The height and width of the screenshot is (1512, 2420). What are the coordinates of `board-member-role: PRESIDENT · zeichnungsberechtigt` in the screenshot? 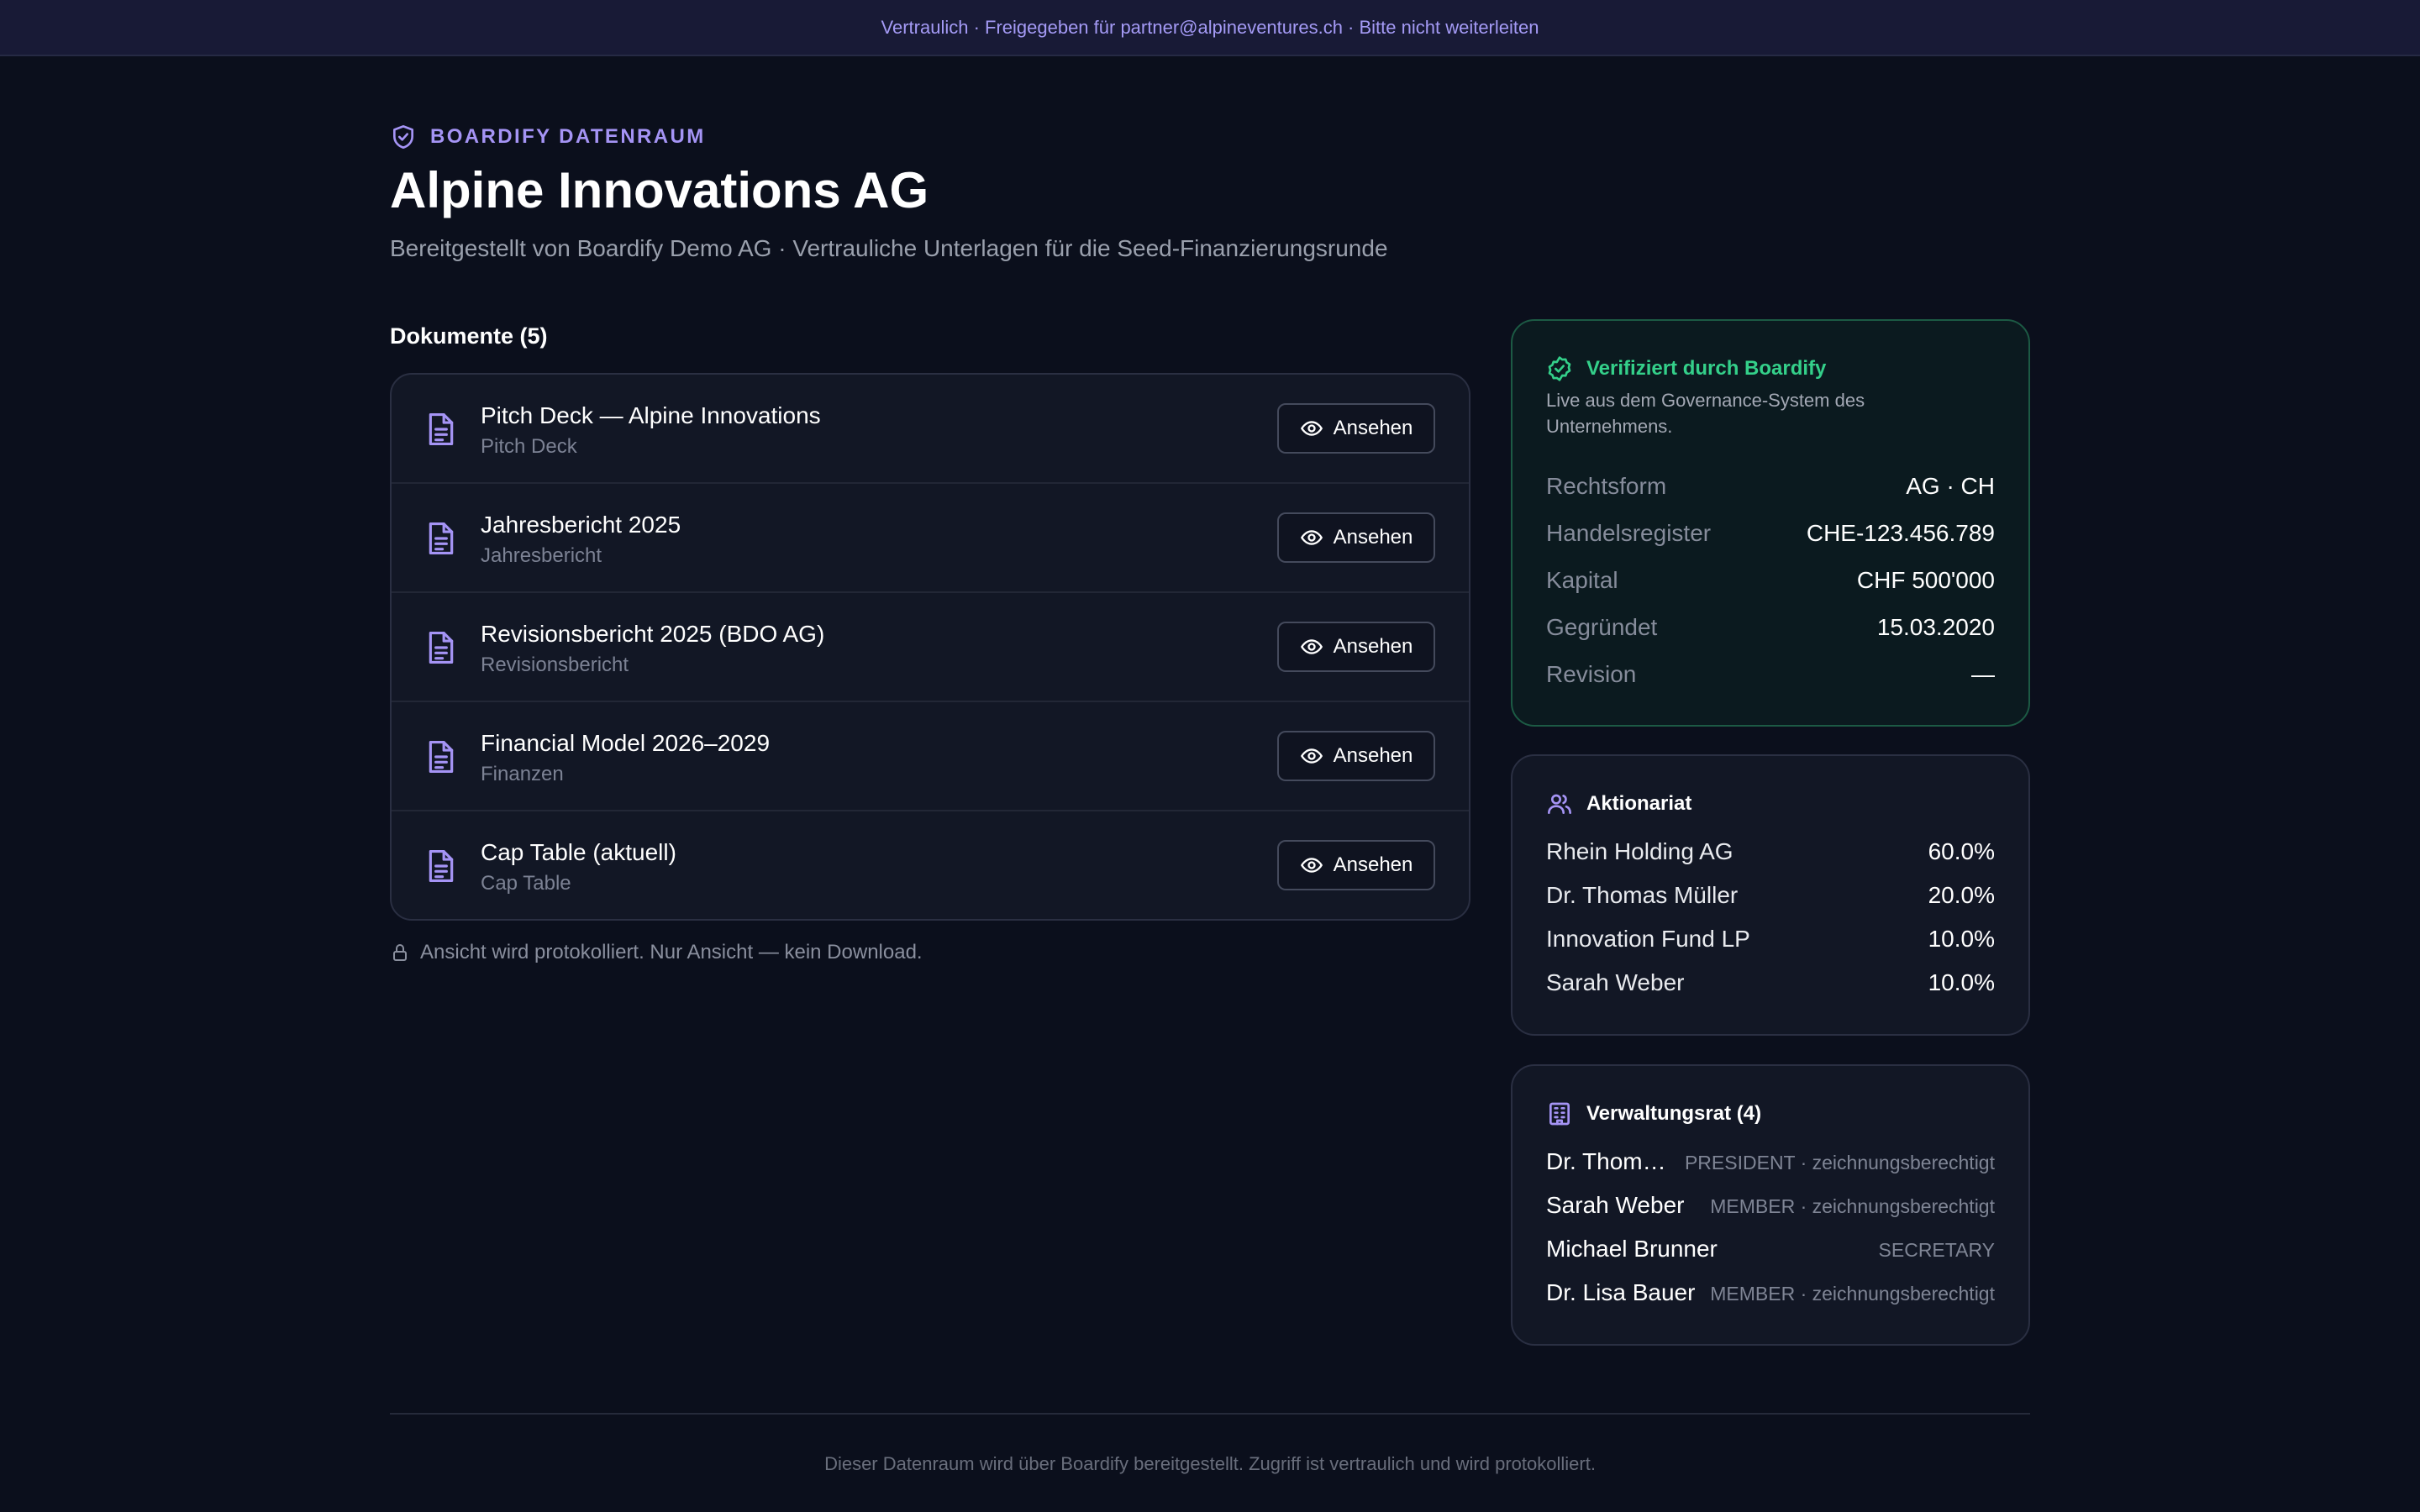 It's located at (1840, 1162).